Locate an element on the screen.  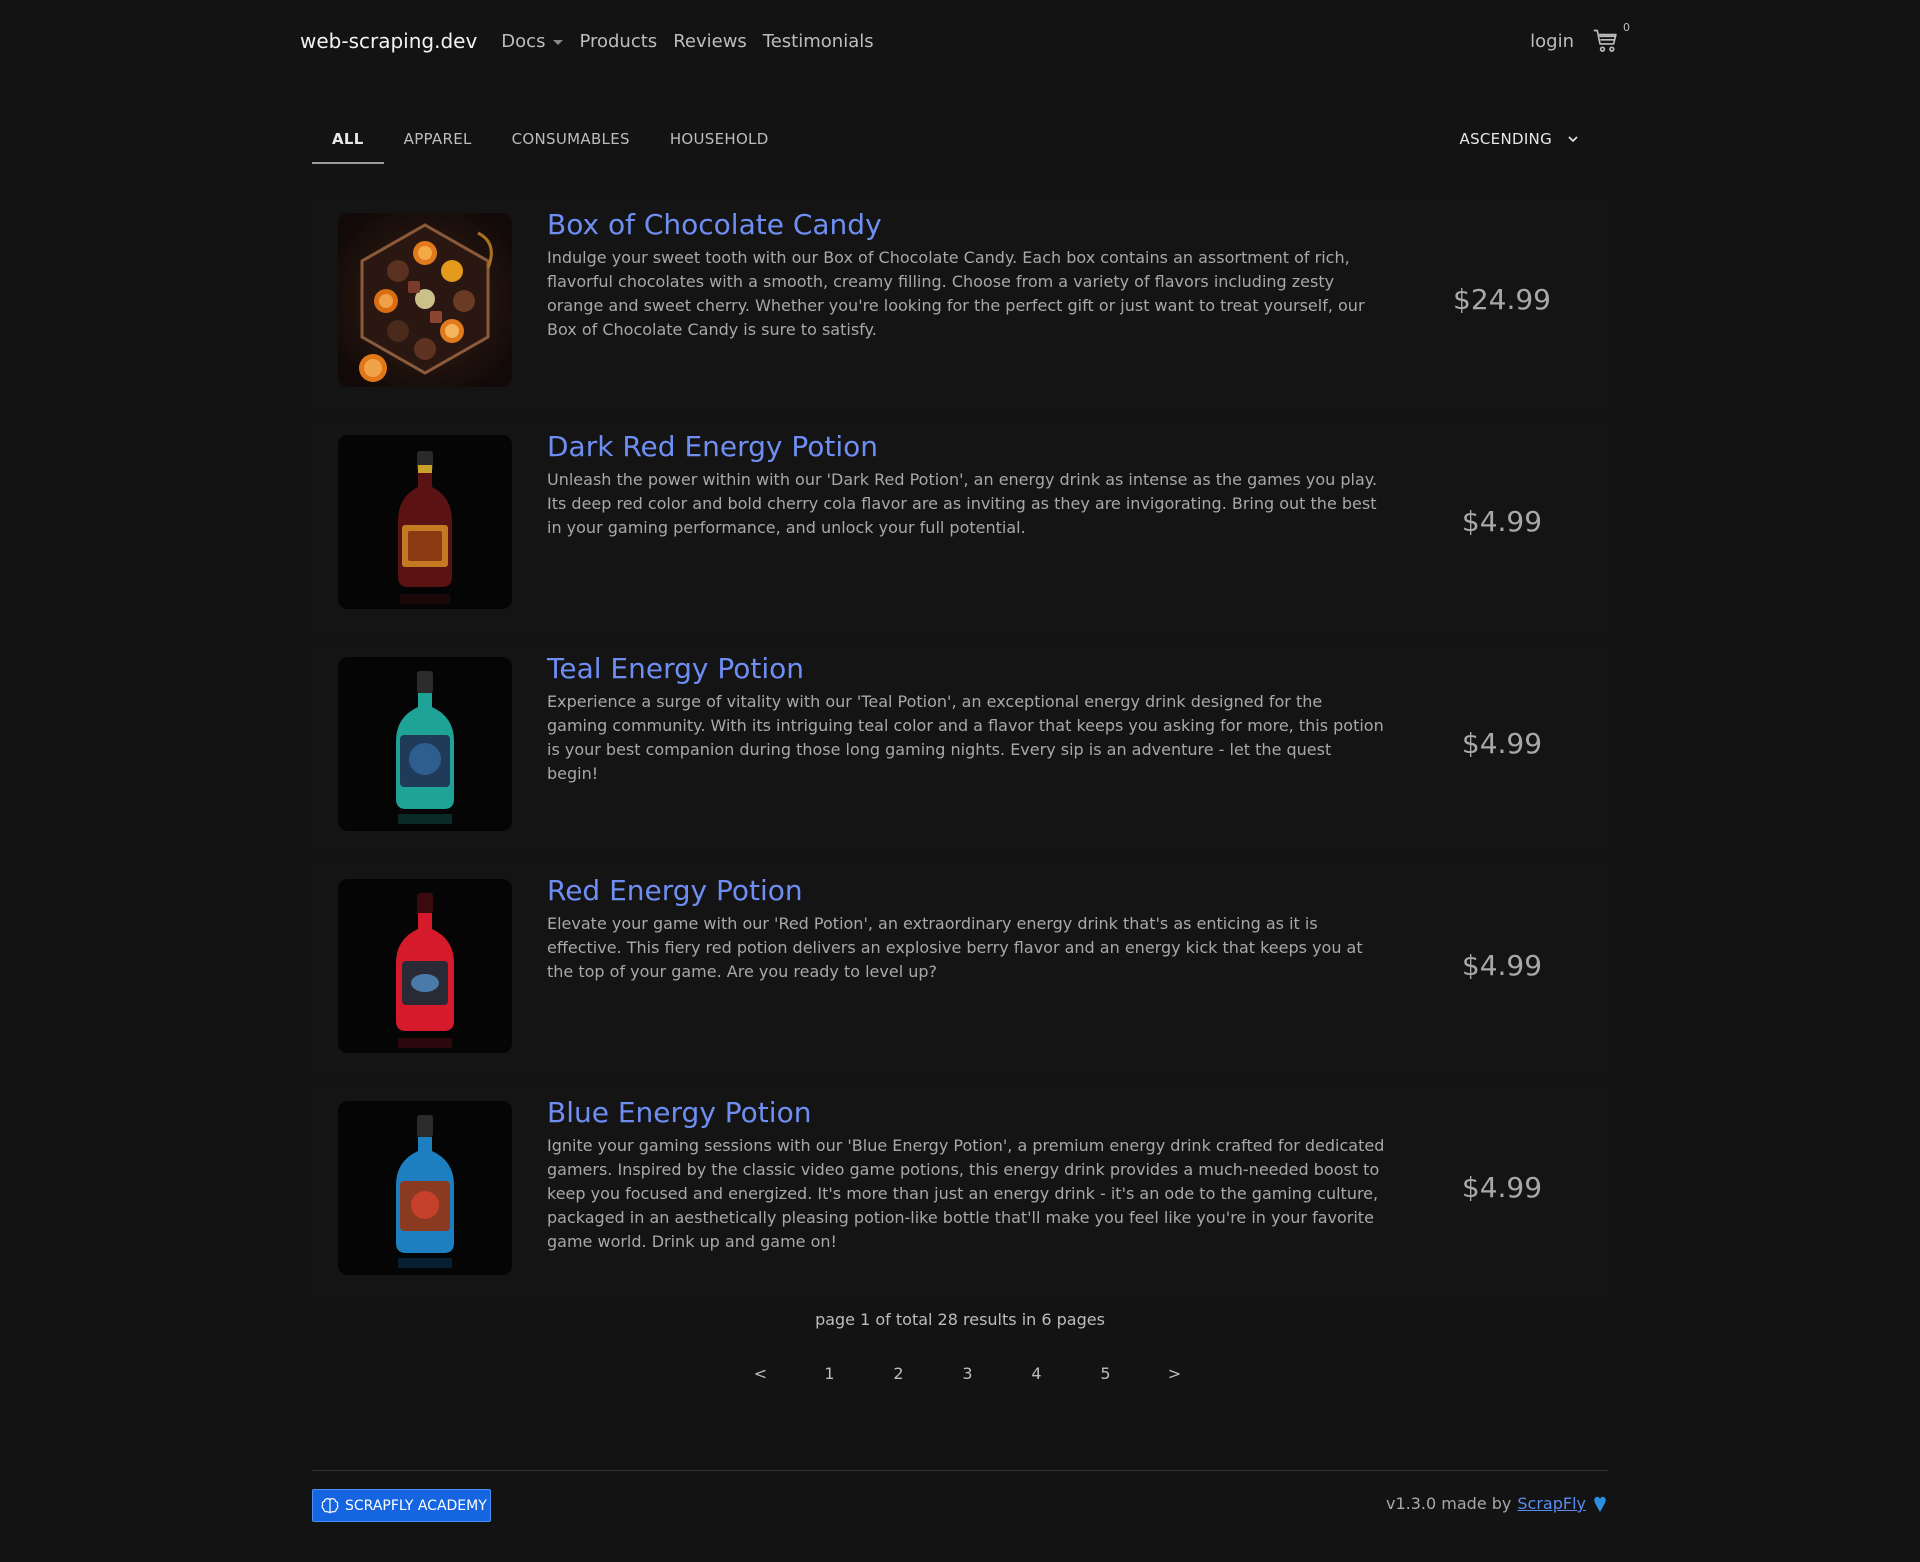
sort-order-select: ASCENDING is located at coordinates (1520, 139).